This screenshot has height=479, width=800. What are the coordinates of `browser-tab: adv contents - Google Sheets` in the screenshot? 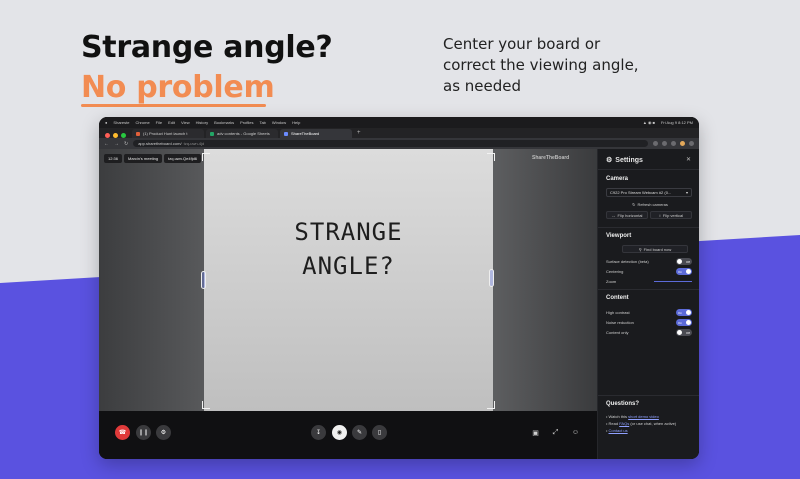 It's located at (242, 133).